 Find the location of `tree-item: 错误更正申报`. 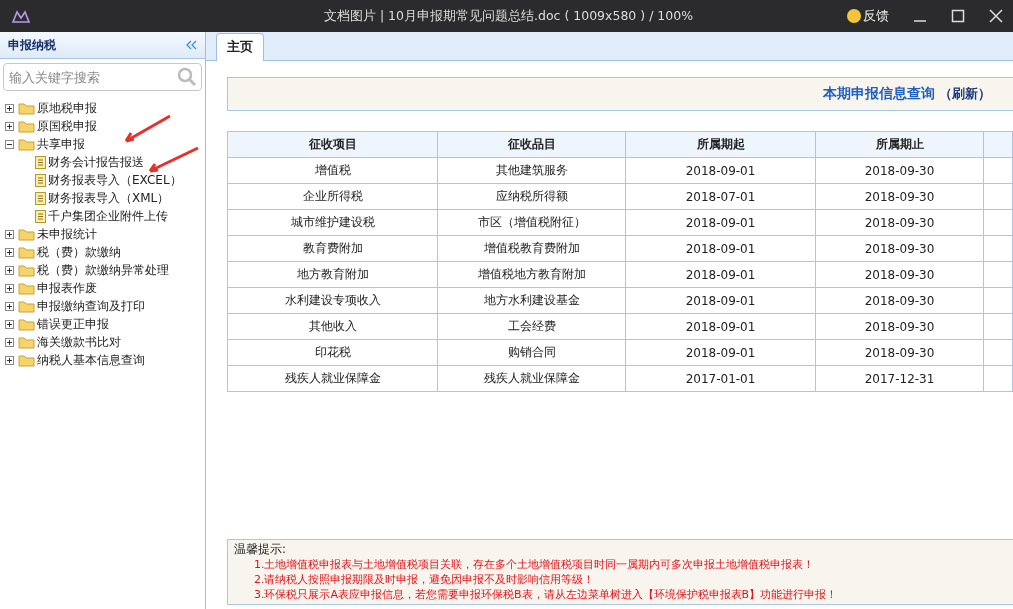

tree-item: 错误更正申报 is located at coordinates (105, 324).